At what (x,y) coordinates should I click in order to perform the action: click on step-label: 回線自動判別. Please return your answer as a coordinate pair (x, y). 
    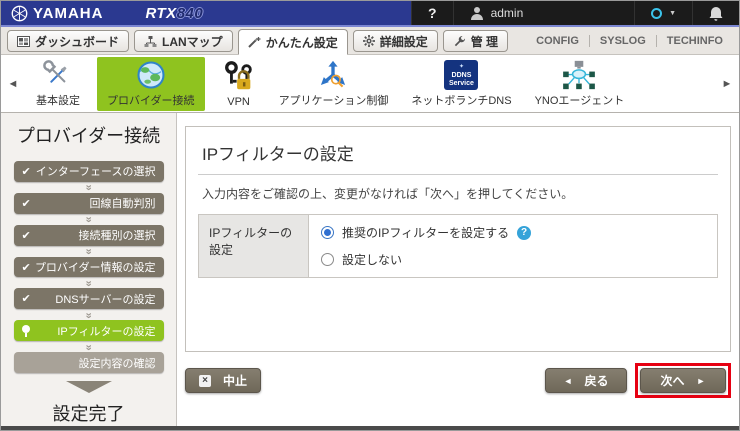
    Looking at the image, I should click on (122, 204).